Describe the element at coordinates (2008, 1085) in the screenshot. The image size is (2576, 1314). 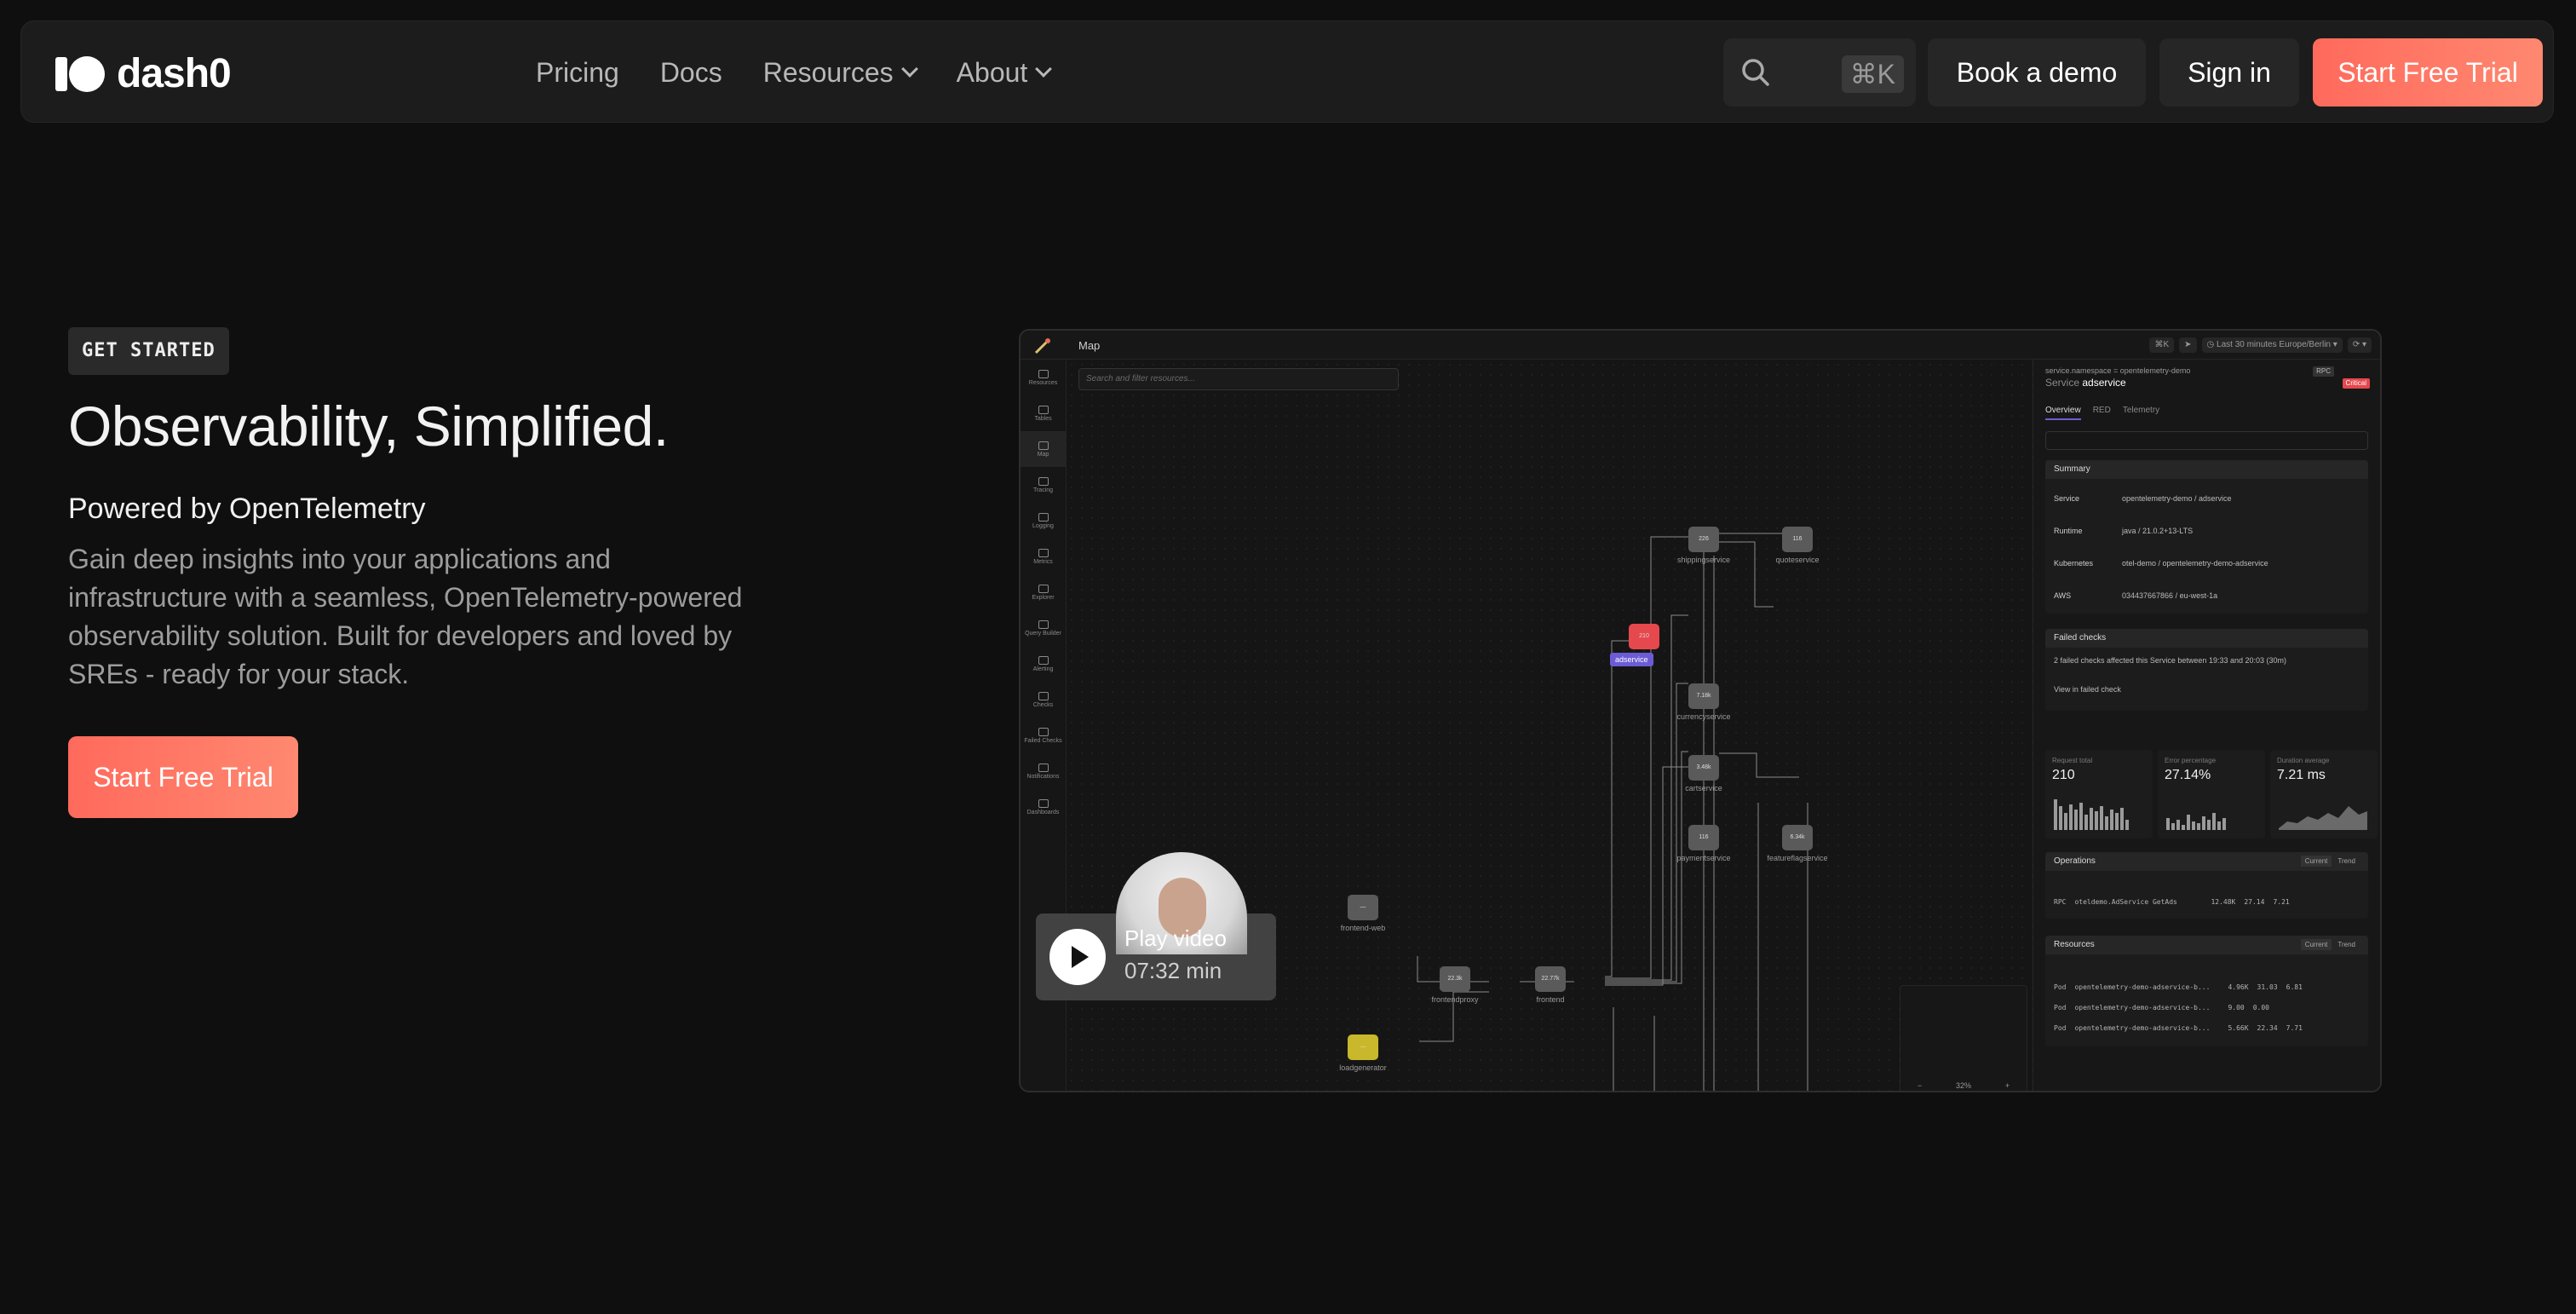
I see `zoom-in-button: +` at that location.